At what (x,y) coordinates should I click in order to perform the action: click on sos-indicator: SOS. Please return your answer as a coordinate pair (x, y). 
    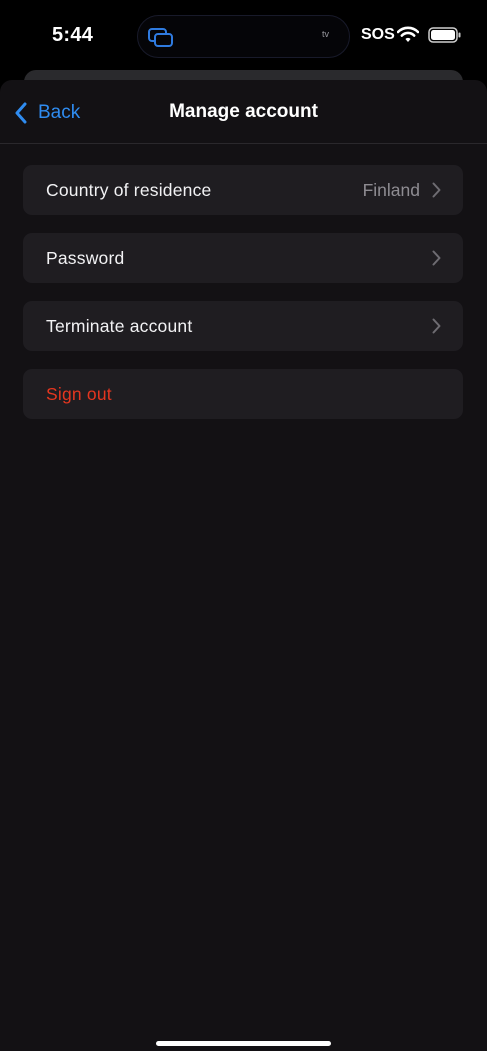
    Looking at the image, I should click on (378, 34).